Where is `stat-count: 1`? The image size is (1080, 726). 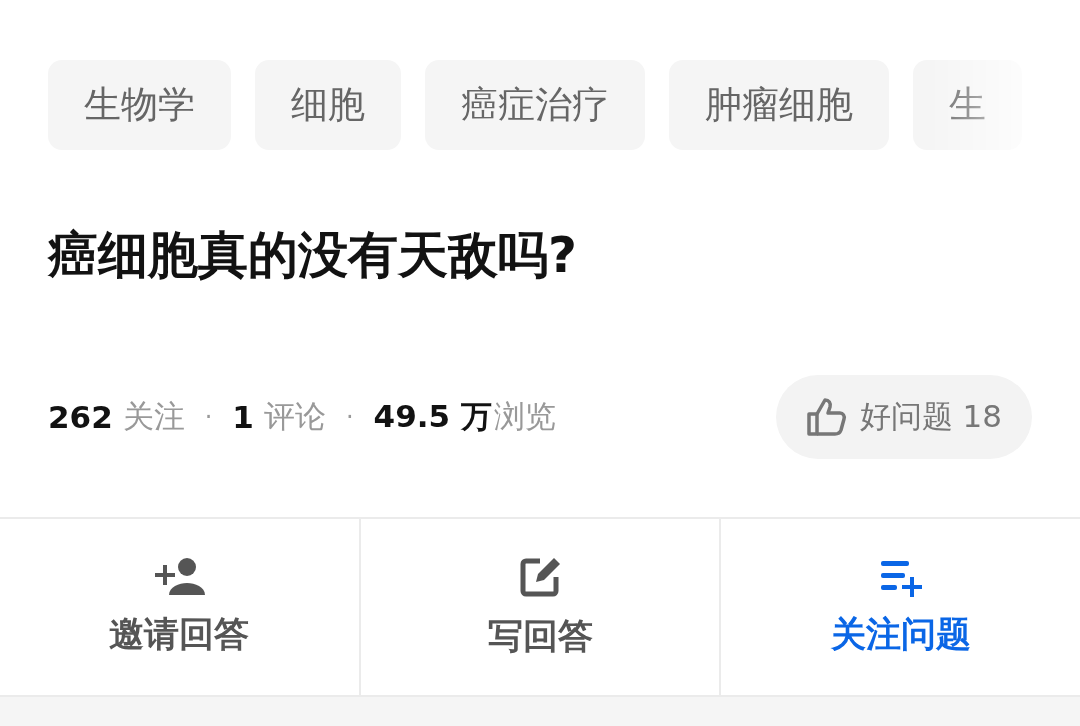 stat-count: 1 is located at coordinates (243, 417).